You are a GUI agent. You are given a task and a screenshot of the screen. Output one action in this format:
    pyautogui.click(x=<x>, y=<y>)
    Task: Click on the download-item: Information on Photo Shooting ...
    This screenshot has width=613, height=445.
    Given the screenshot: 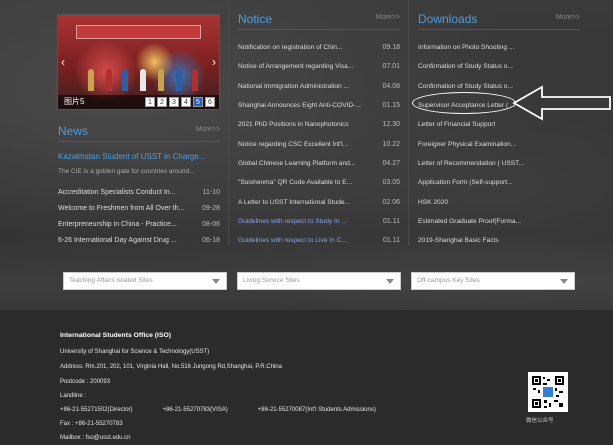 What is the action you would take?
    pyautogui.click(x=499, y=47)
    